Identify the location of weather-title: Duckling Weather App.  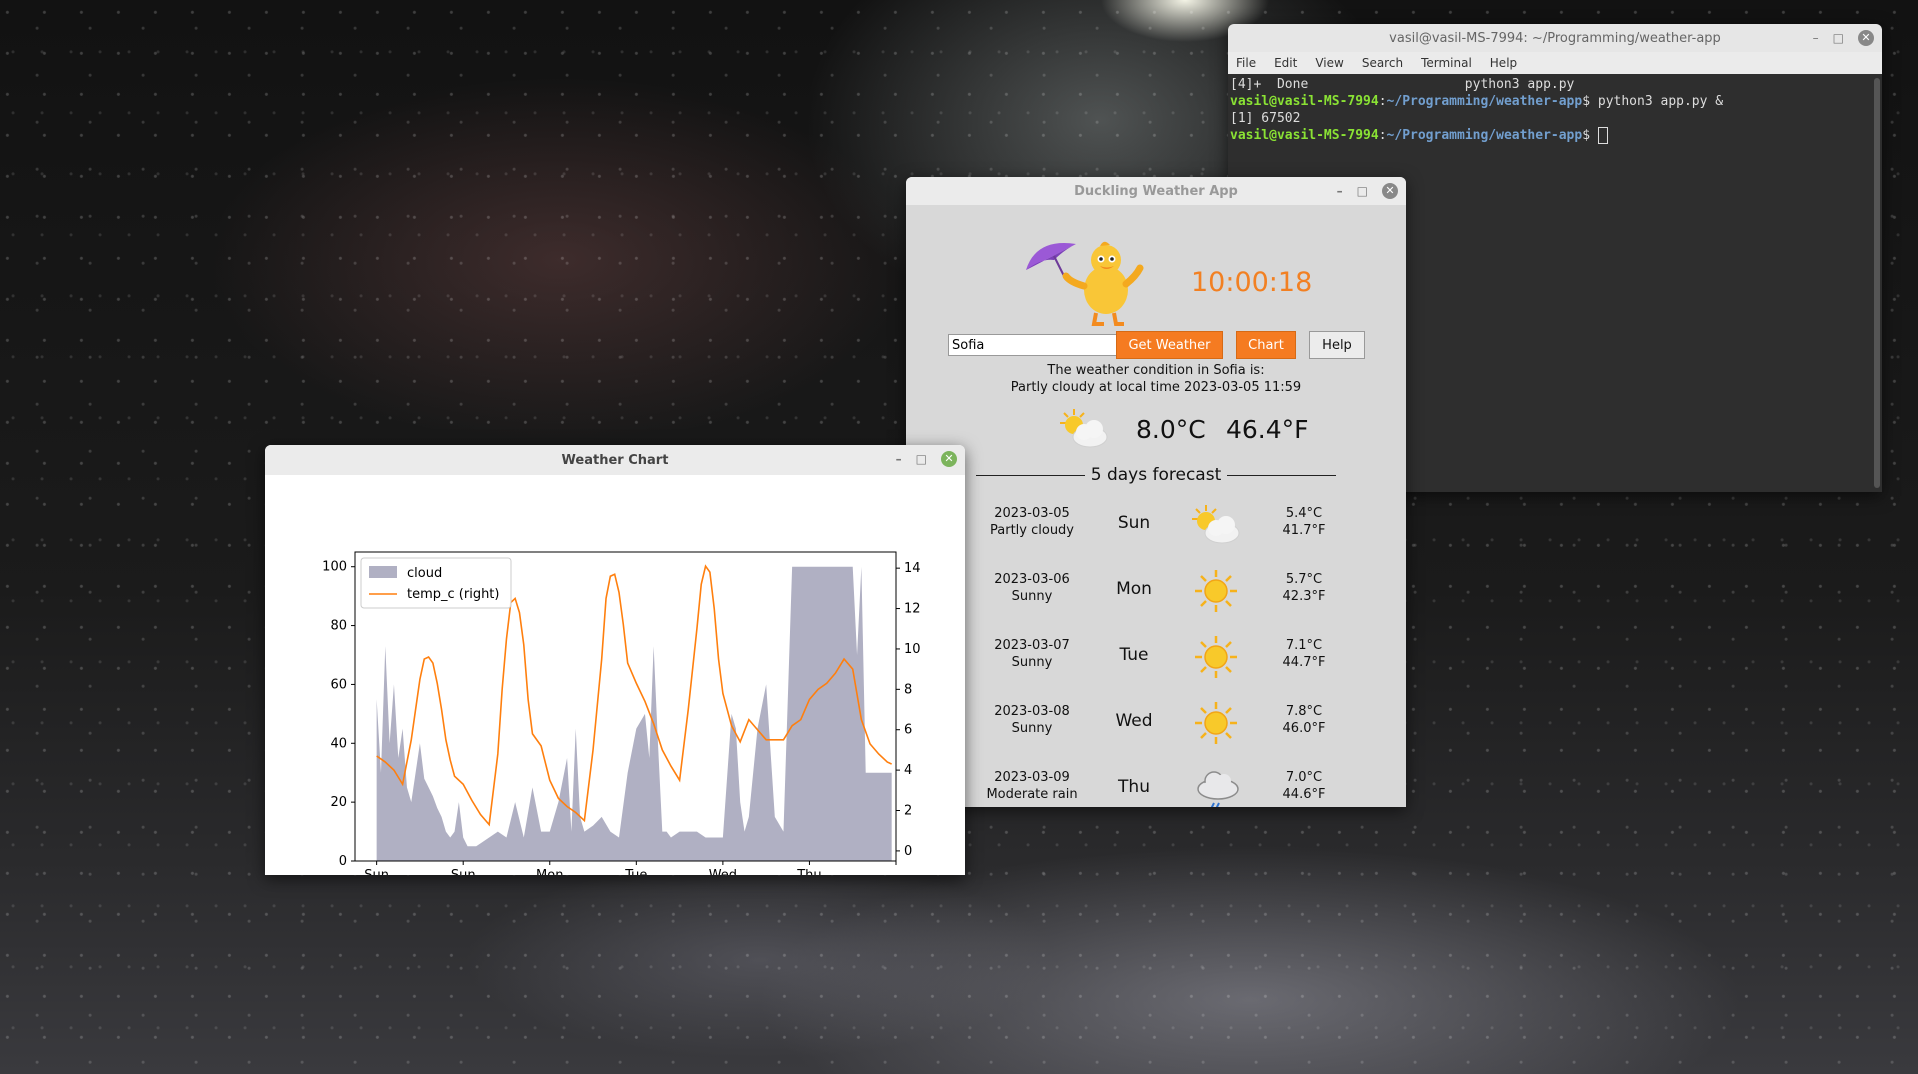
(1156, 191).